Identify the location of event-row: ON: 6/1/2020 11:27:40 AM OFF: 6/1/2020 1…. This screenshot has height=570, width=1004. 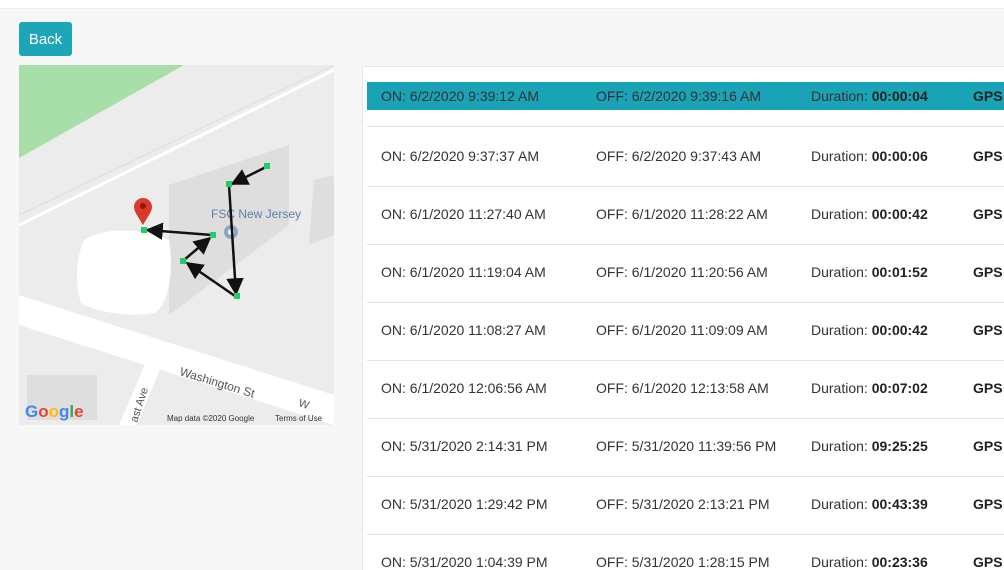
(685, 215).